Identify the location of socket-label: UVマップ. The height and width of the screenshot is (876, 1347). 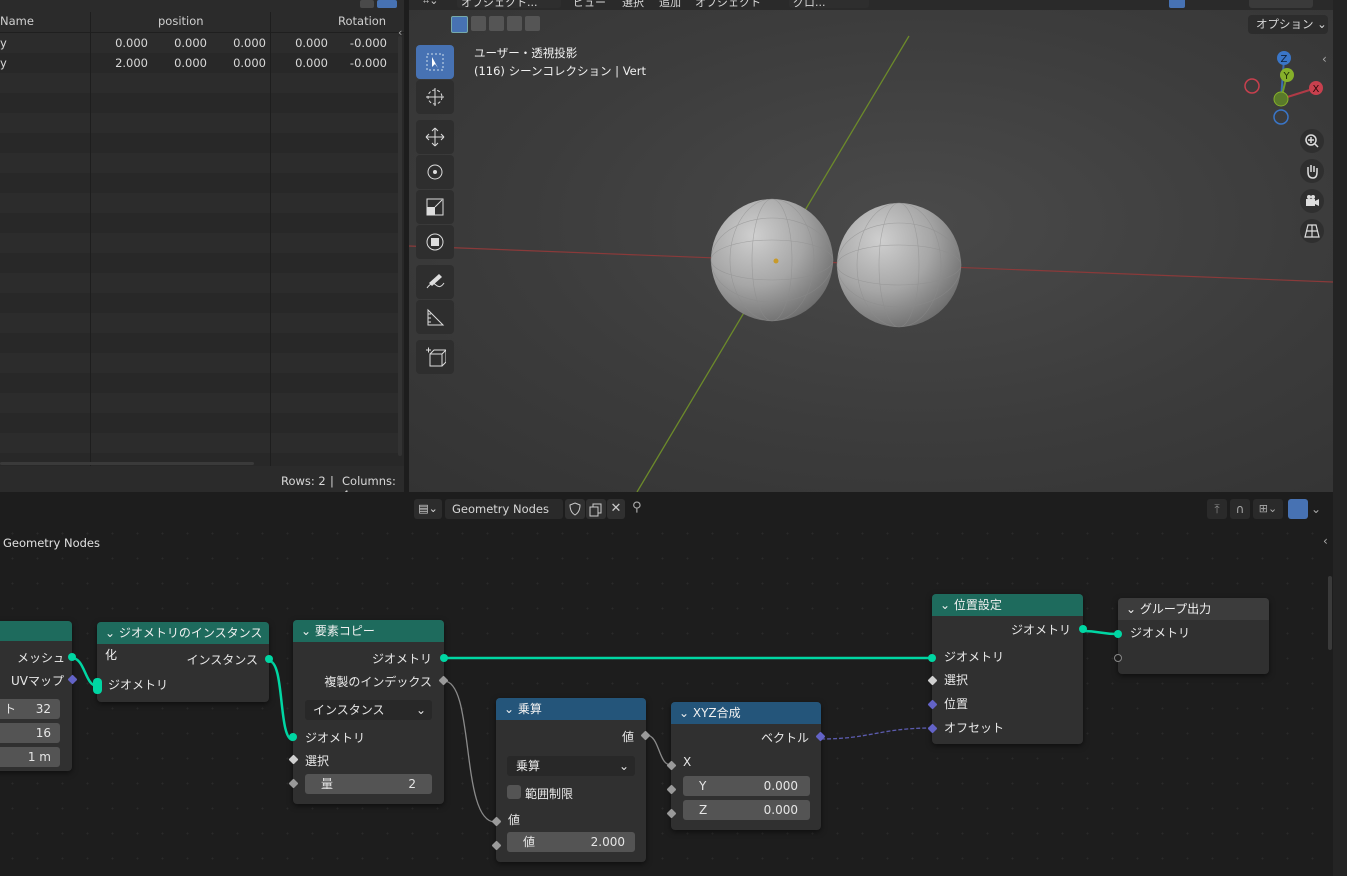
(37, 681).